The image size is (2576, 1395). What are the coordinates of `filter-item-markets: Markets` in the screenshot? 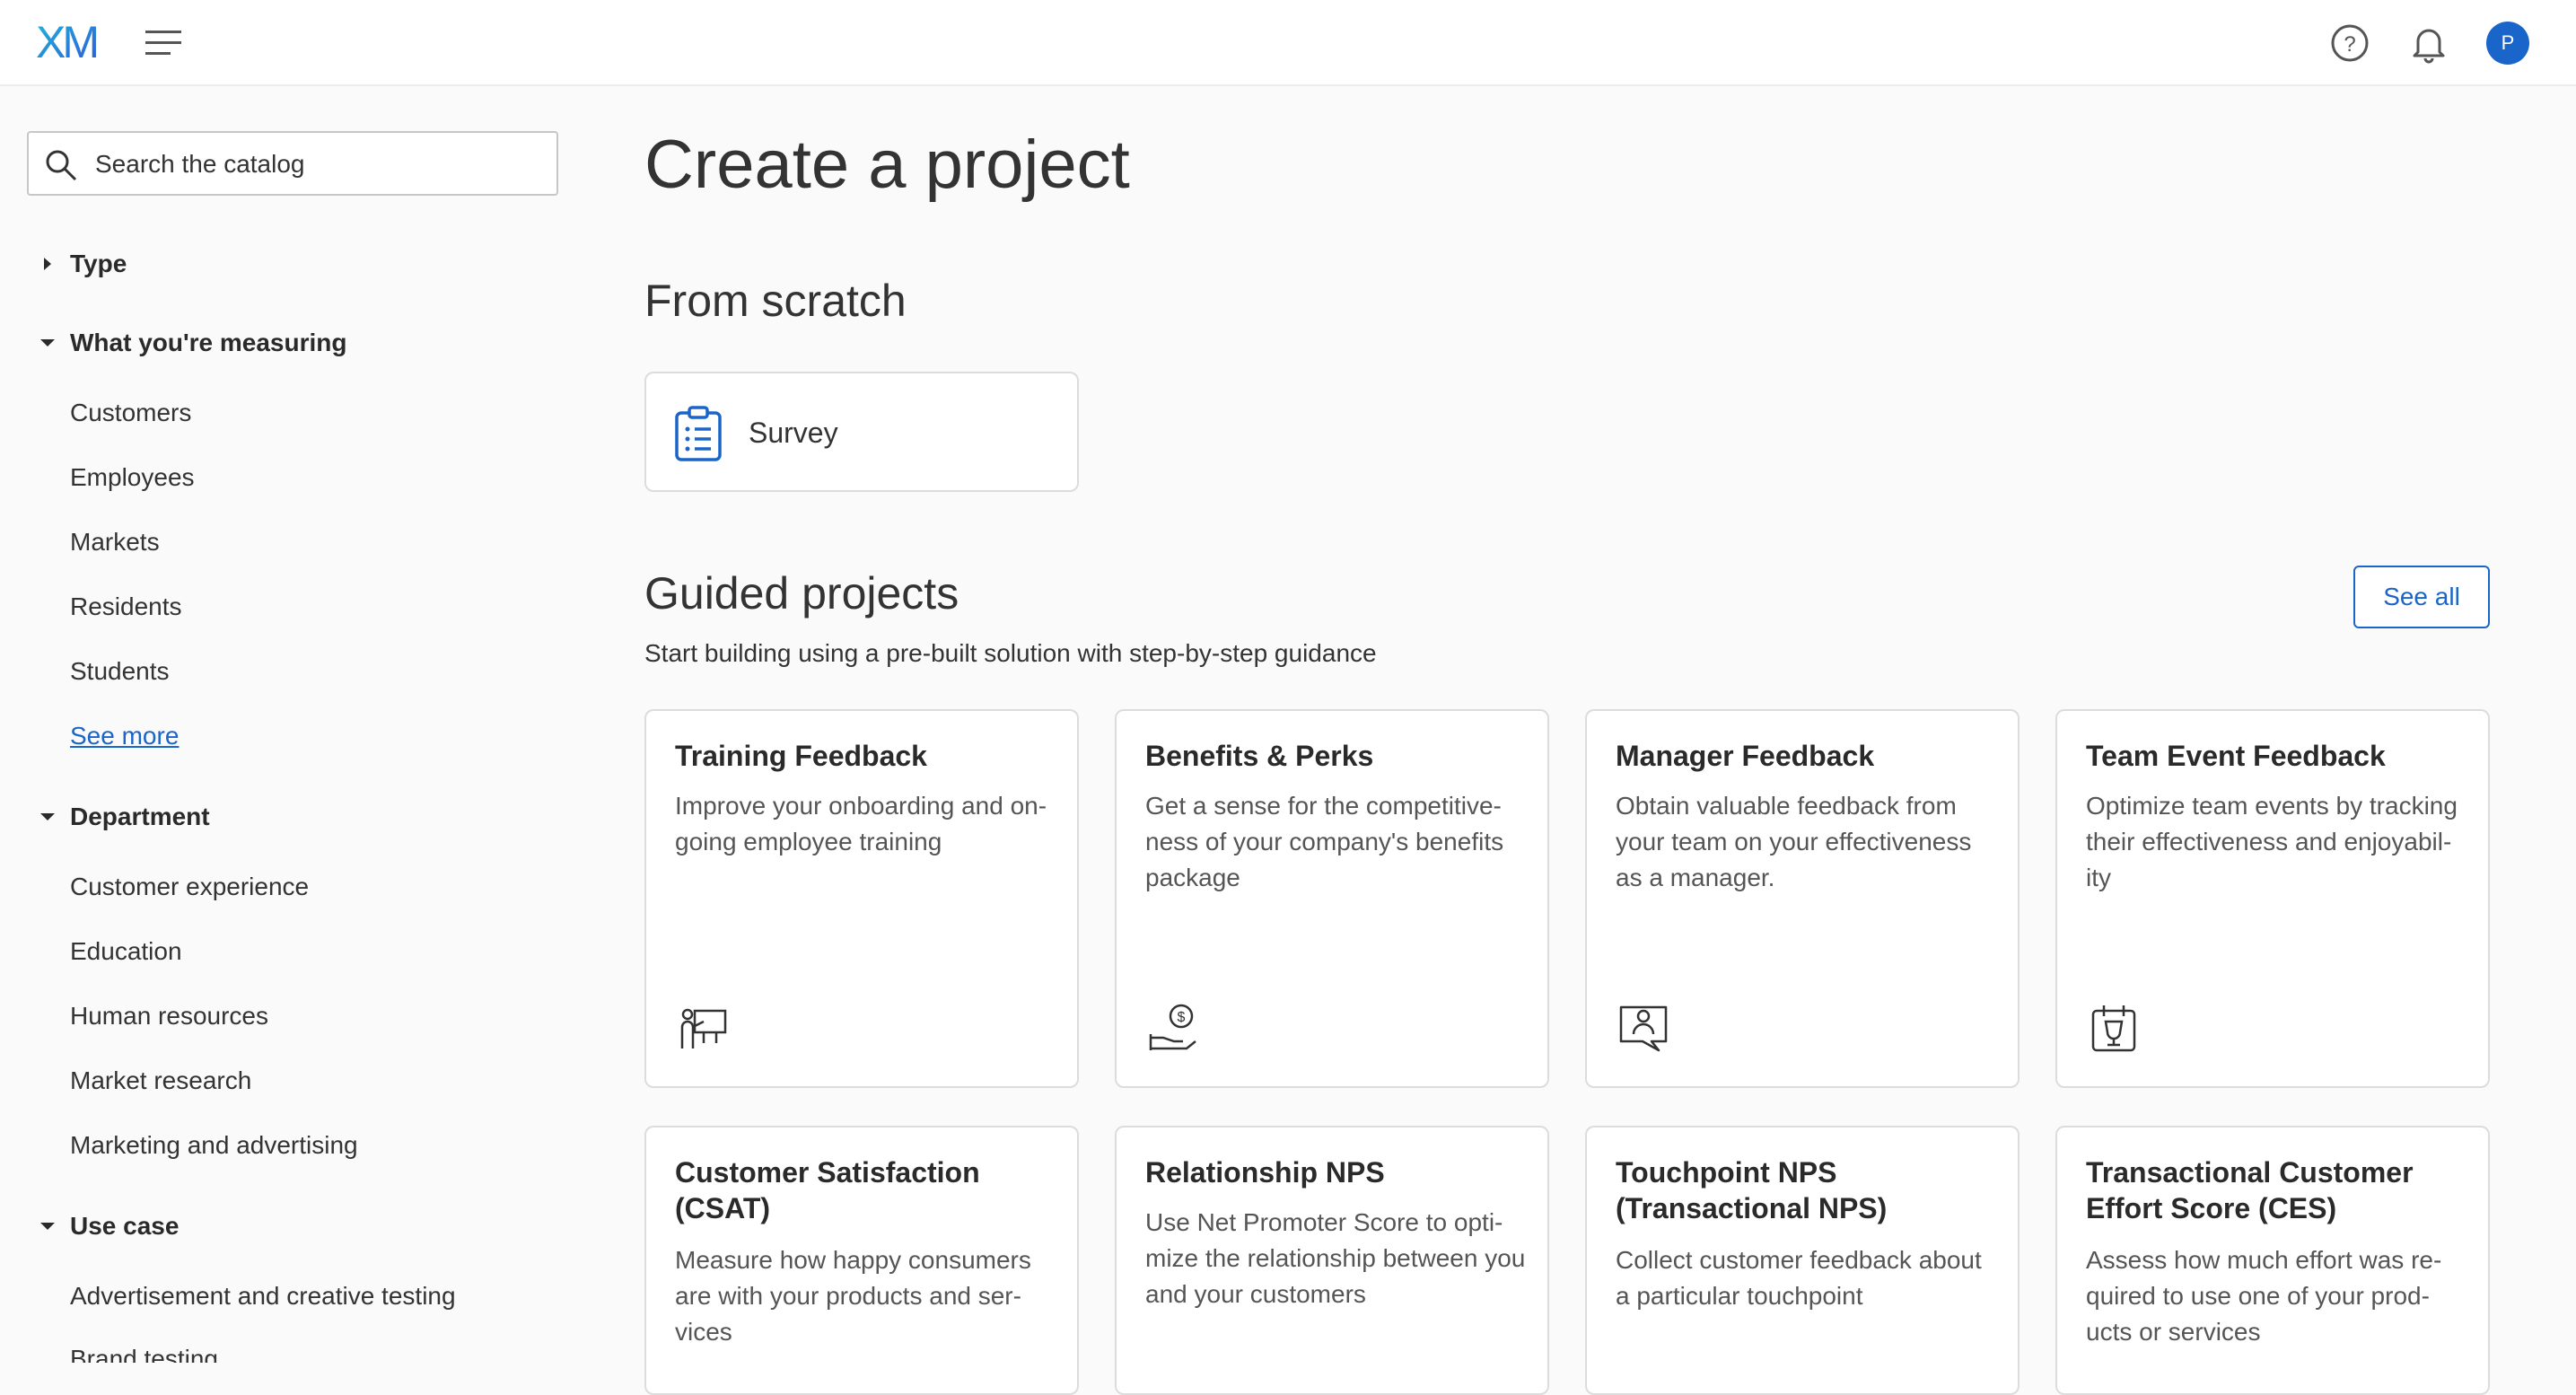 It's located at (115, 542).